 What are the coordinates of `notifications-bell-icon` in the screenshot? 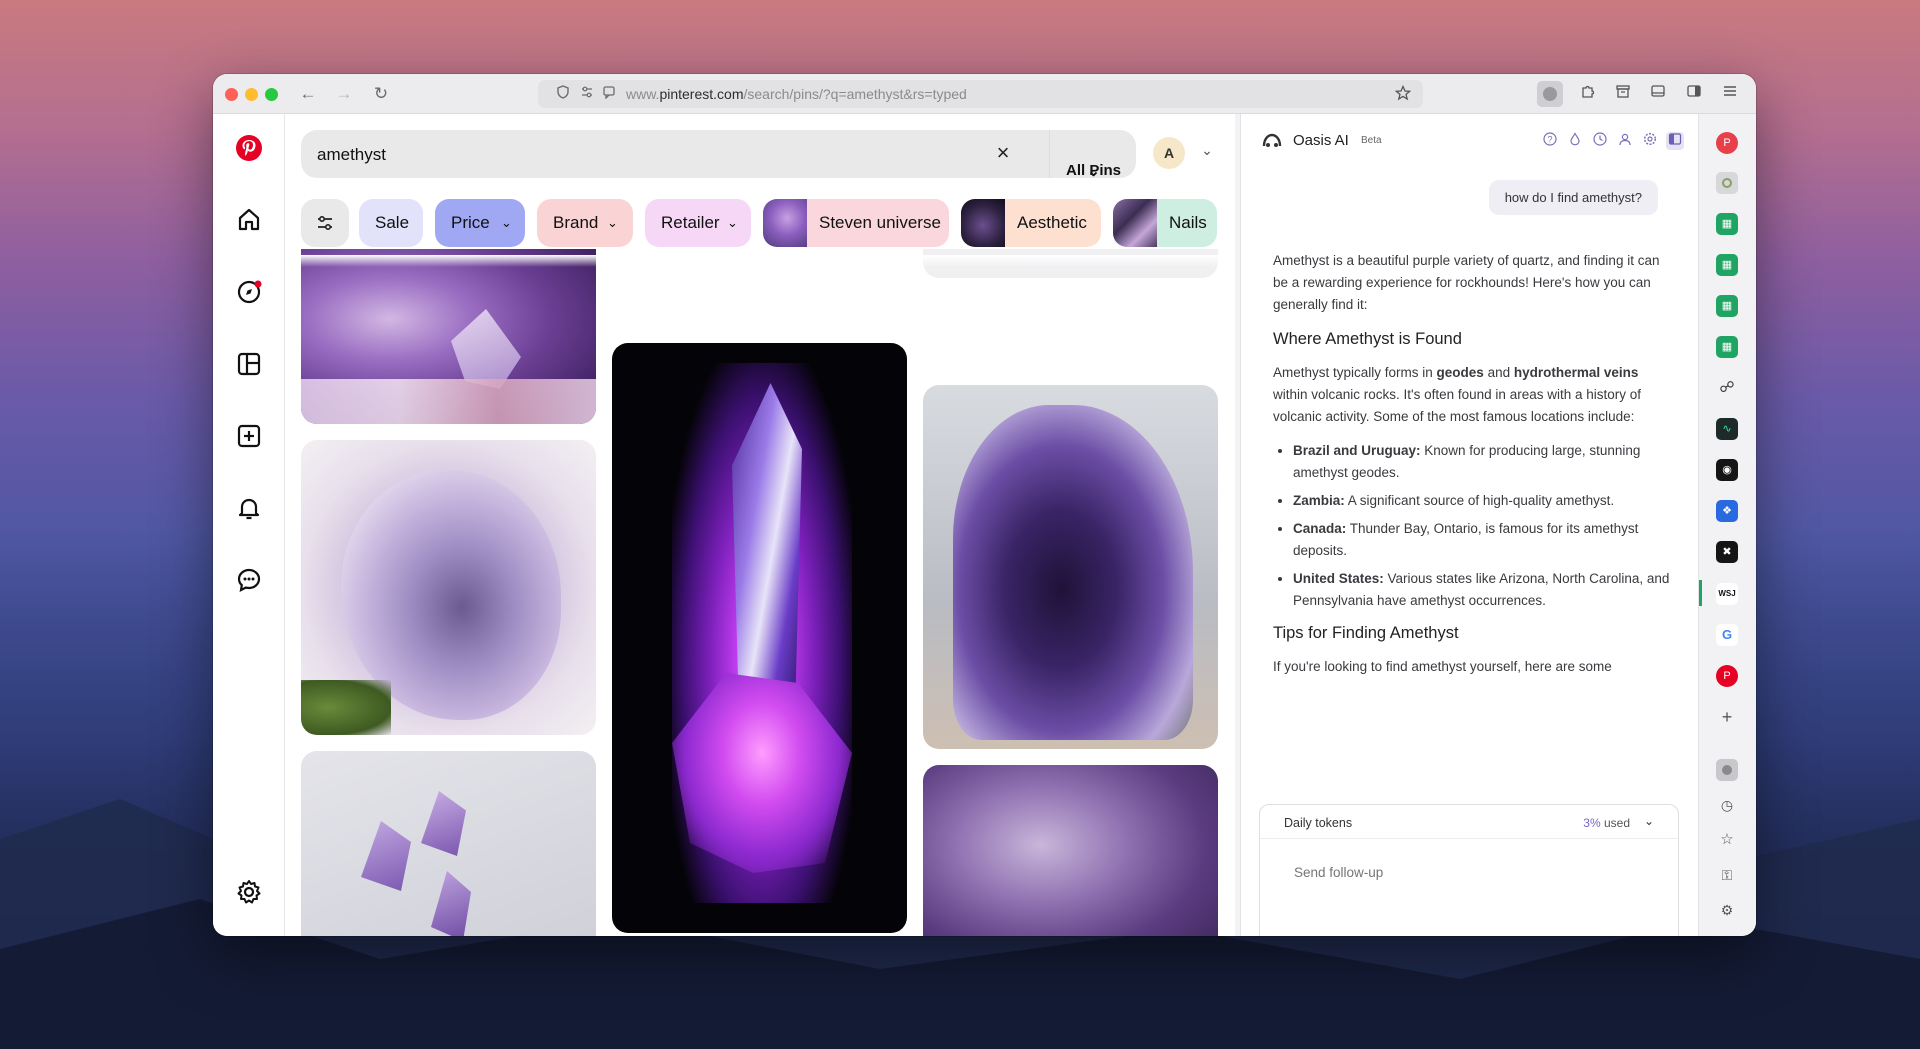 It's located at (249, 508).